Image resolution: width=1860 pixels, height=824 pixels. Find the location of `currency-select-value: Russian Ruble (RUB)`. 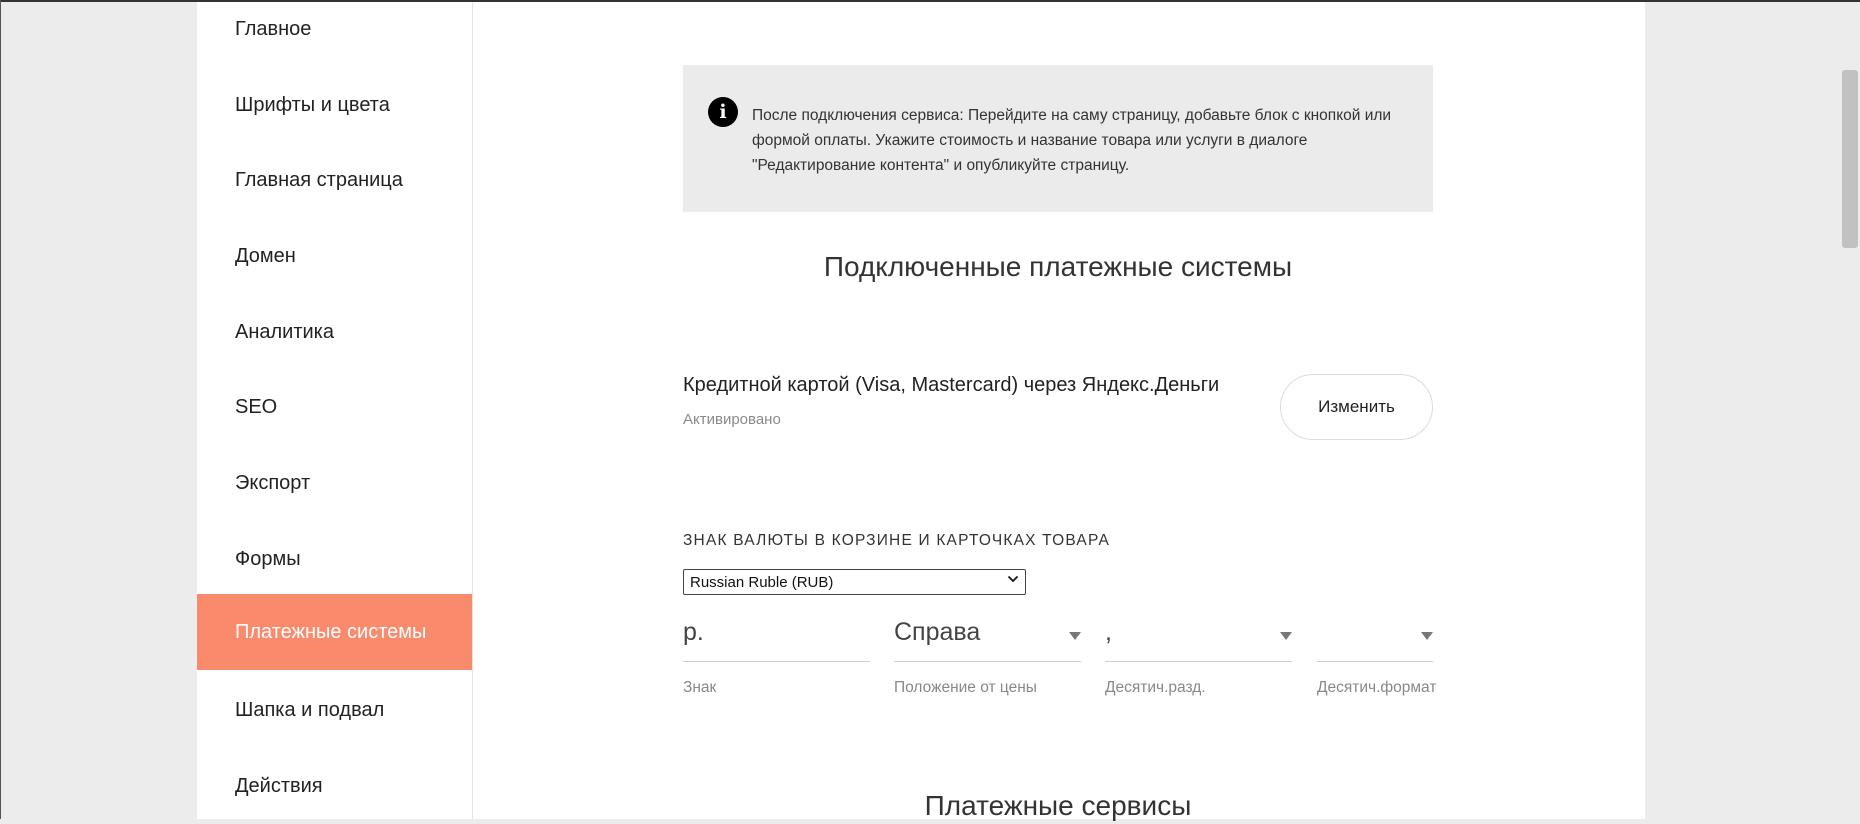

currency-select-value: Russian Ruble (RUB) is located at coordinates (762, 582).